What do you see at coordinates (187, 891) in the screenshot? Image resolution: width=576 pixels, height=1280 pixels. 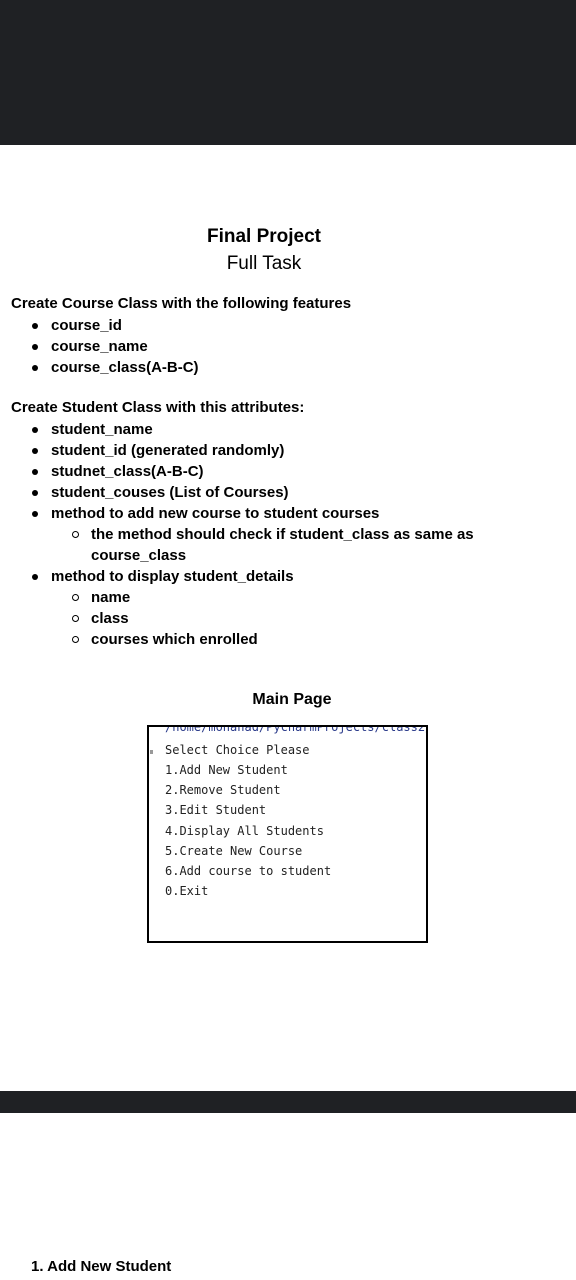 I see `console-line: 0.Exit` at bounding box center [187, 891].